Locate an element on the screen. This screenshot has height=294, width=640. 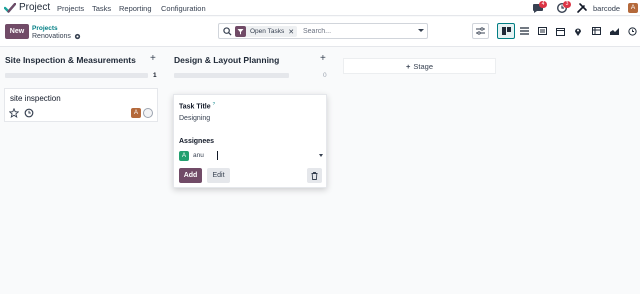
pivot-icon is located at coordinates (596, 31).